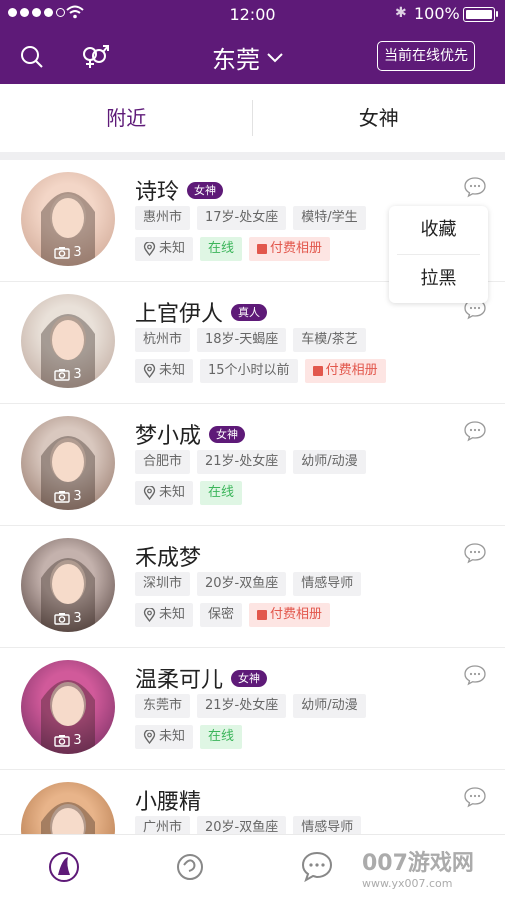 The image size is (505, 901). What do you see at coordinates (232, 249) in the screenshot?
I see `status-tags: 未知在线付费相册` at bounding box center [232, 249].